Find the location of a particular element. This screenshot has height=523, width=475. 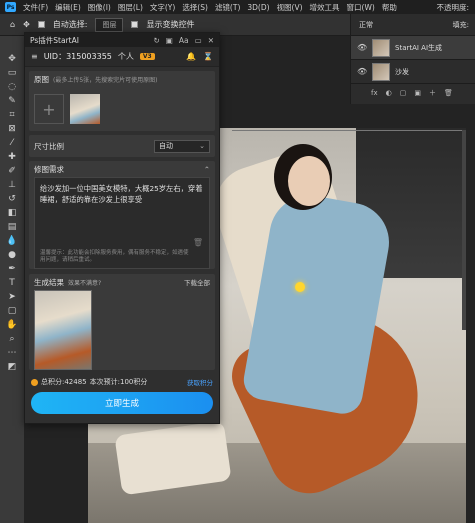

layers-panel: 正常 填充: 👁 StartAI AI生成 👁 沙发 fx ◐ ▢ ▣ ＋ 🗑 is located at coordinates (412, 59).